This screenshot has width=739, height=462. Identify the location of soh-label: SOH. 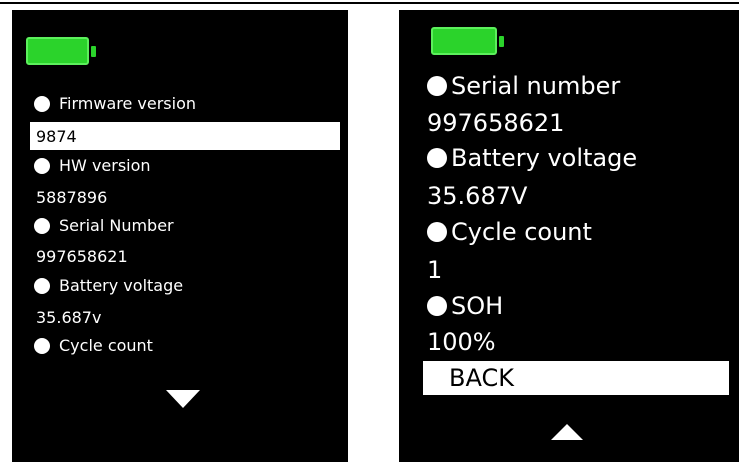
(465, 306).